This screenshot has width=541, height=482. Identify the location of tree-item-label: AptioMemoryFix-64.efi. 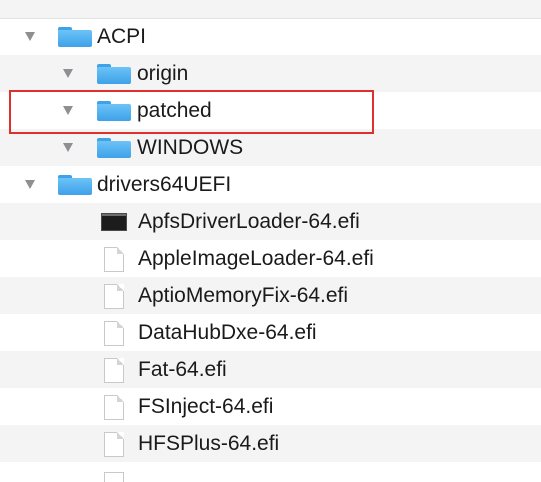
(243, 295).